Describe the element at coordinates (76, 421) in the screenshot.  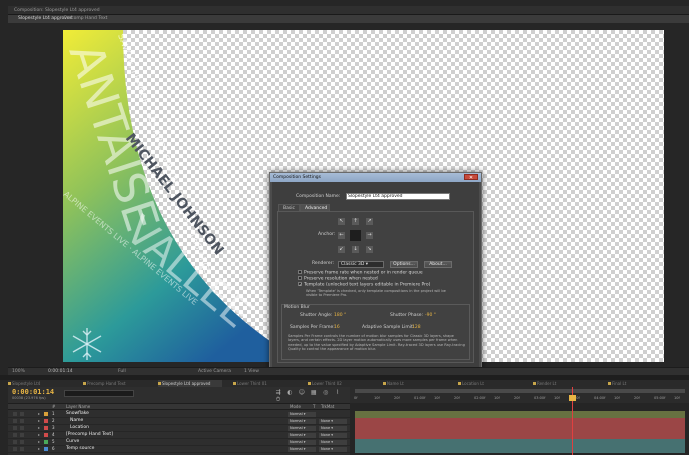
I see `layer-name: Name` at that location.